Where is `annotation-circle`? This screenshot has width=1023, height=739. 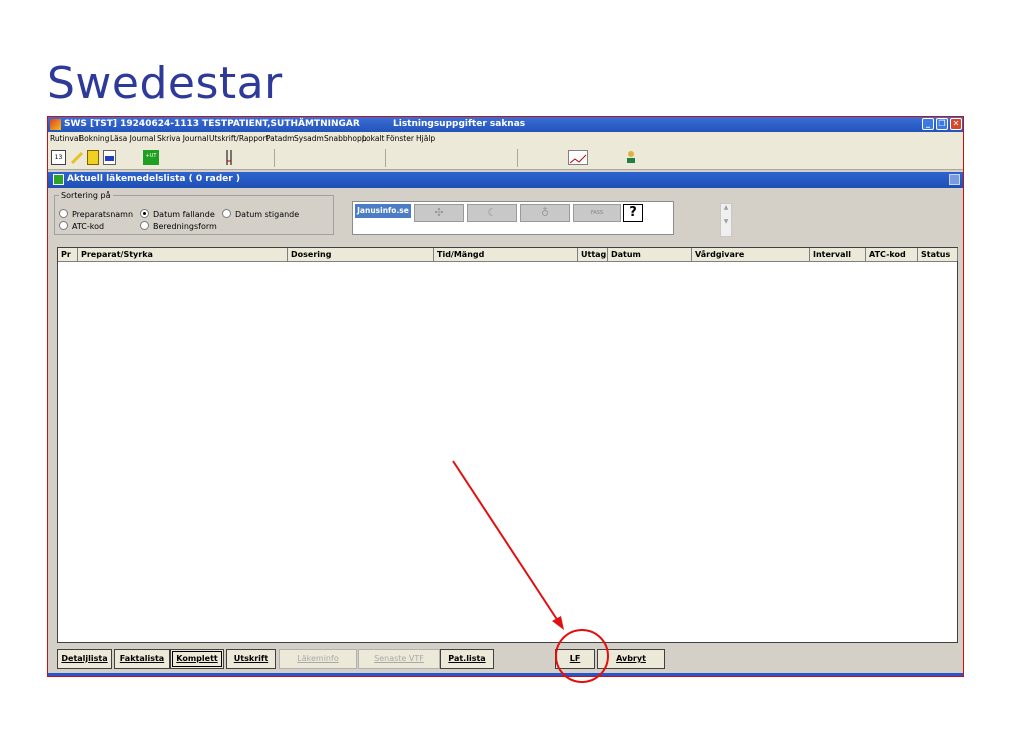 annotation-circle is located at coordinates (582, 656).